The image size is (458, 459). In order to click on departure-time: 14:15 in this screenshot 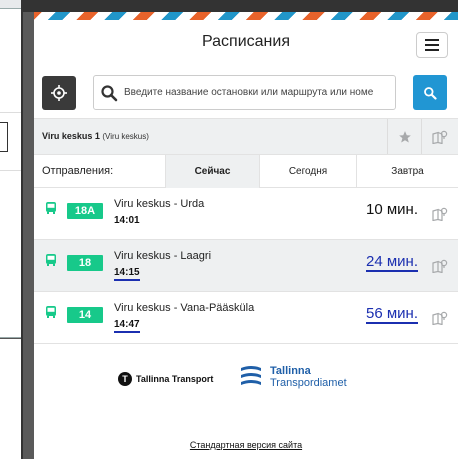, I will do `click(127, 274)`.